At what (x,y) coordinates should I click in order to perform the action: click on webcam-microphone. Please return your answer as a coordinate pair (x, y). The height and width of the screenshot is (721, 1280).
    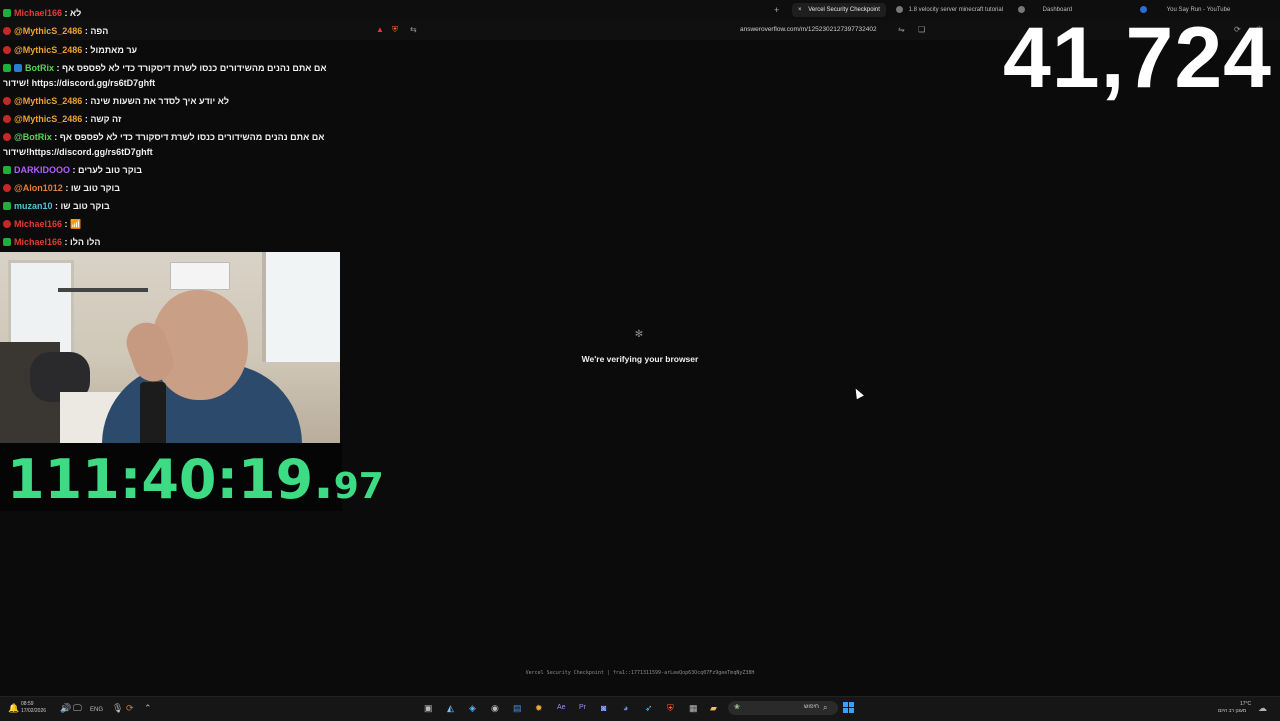
    Looking at the image, I should click on (153, 412).